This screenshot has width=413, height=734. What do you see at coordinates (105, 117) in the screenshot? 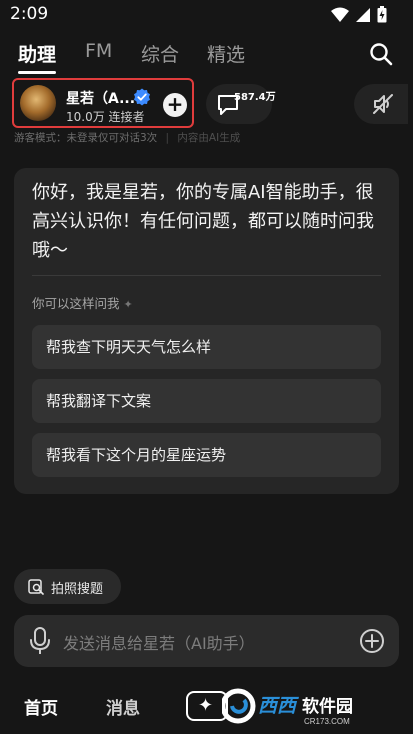
I see `connector-count: 10.0万 连接者` at bounding box center [105, 117].